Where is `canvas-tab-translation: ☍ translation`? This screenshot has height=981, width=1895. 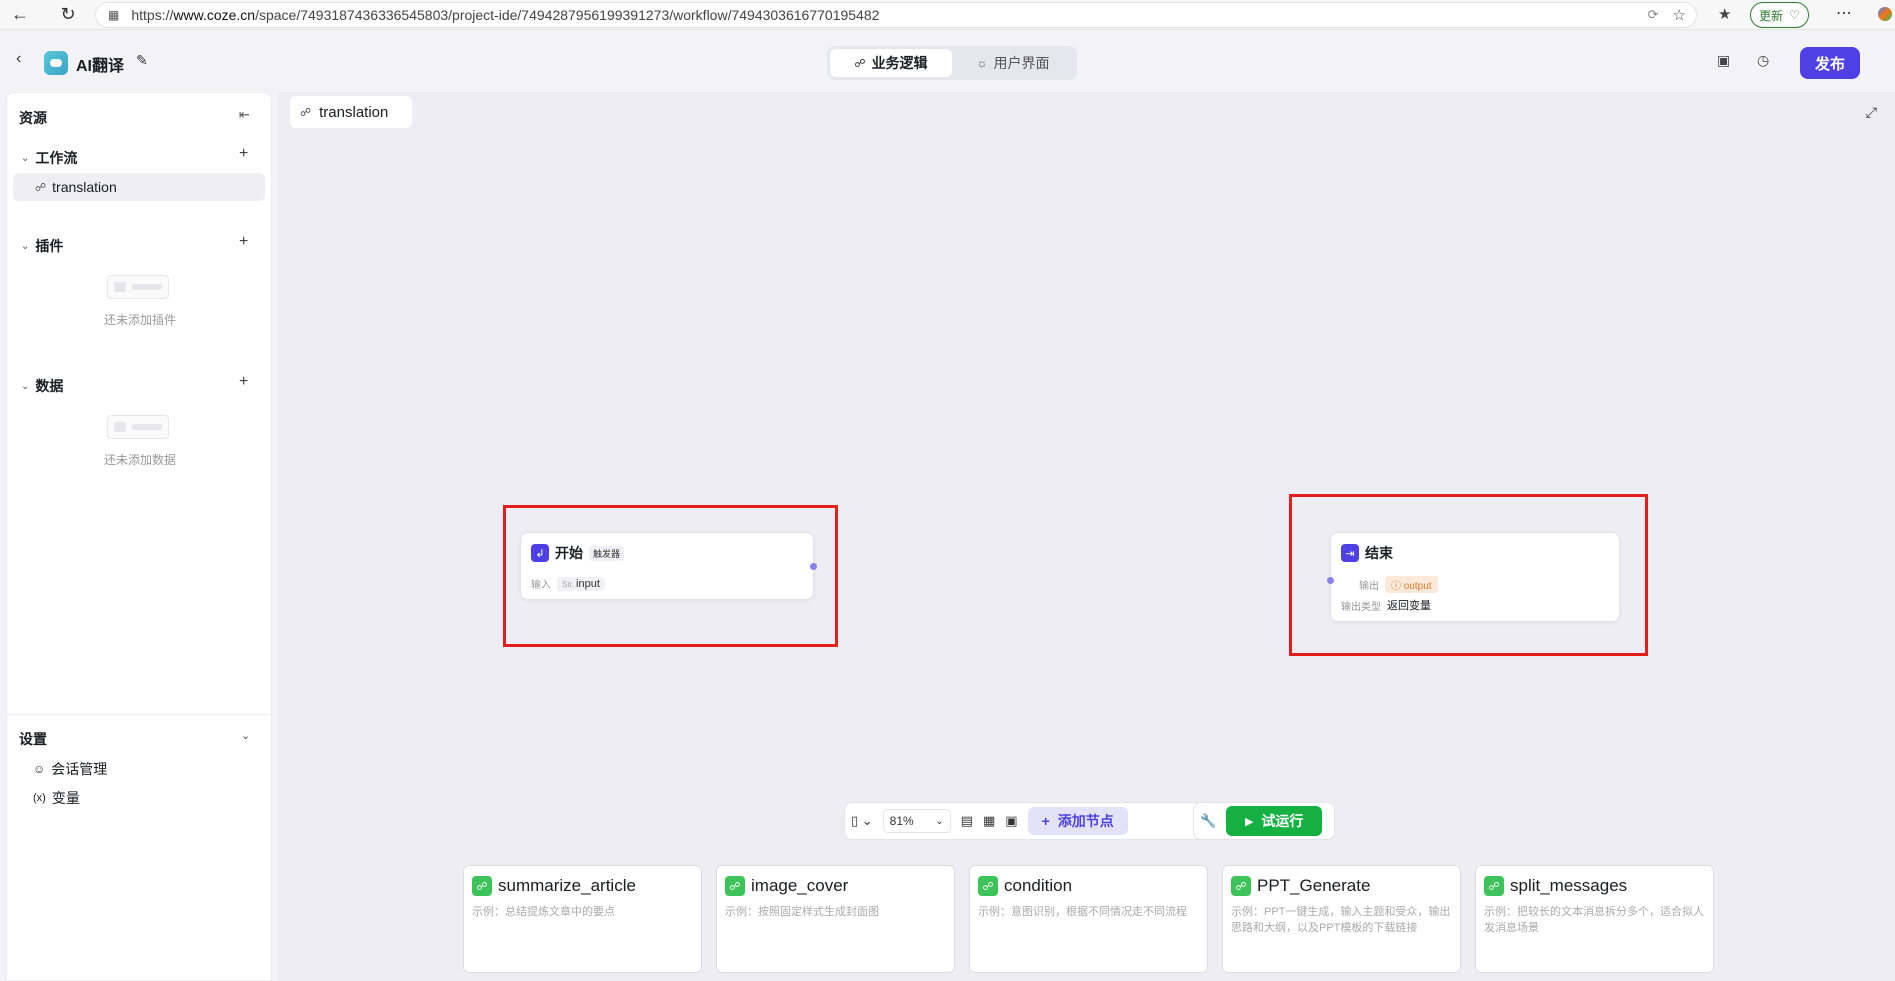
canvas-tab-translation: ☍ translation is located at coordinates (351, 112).